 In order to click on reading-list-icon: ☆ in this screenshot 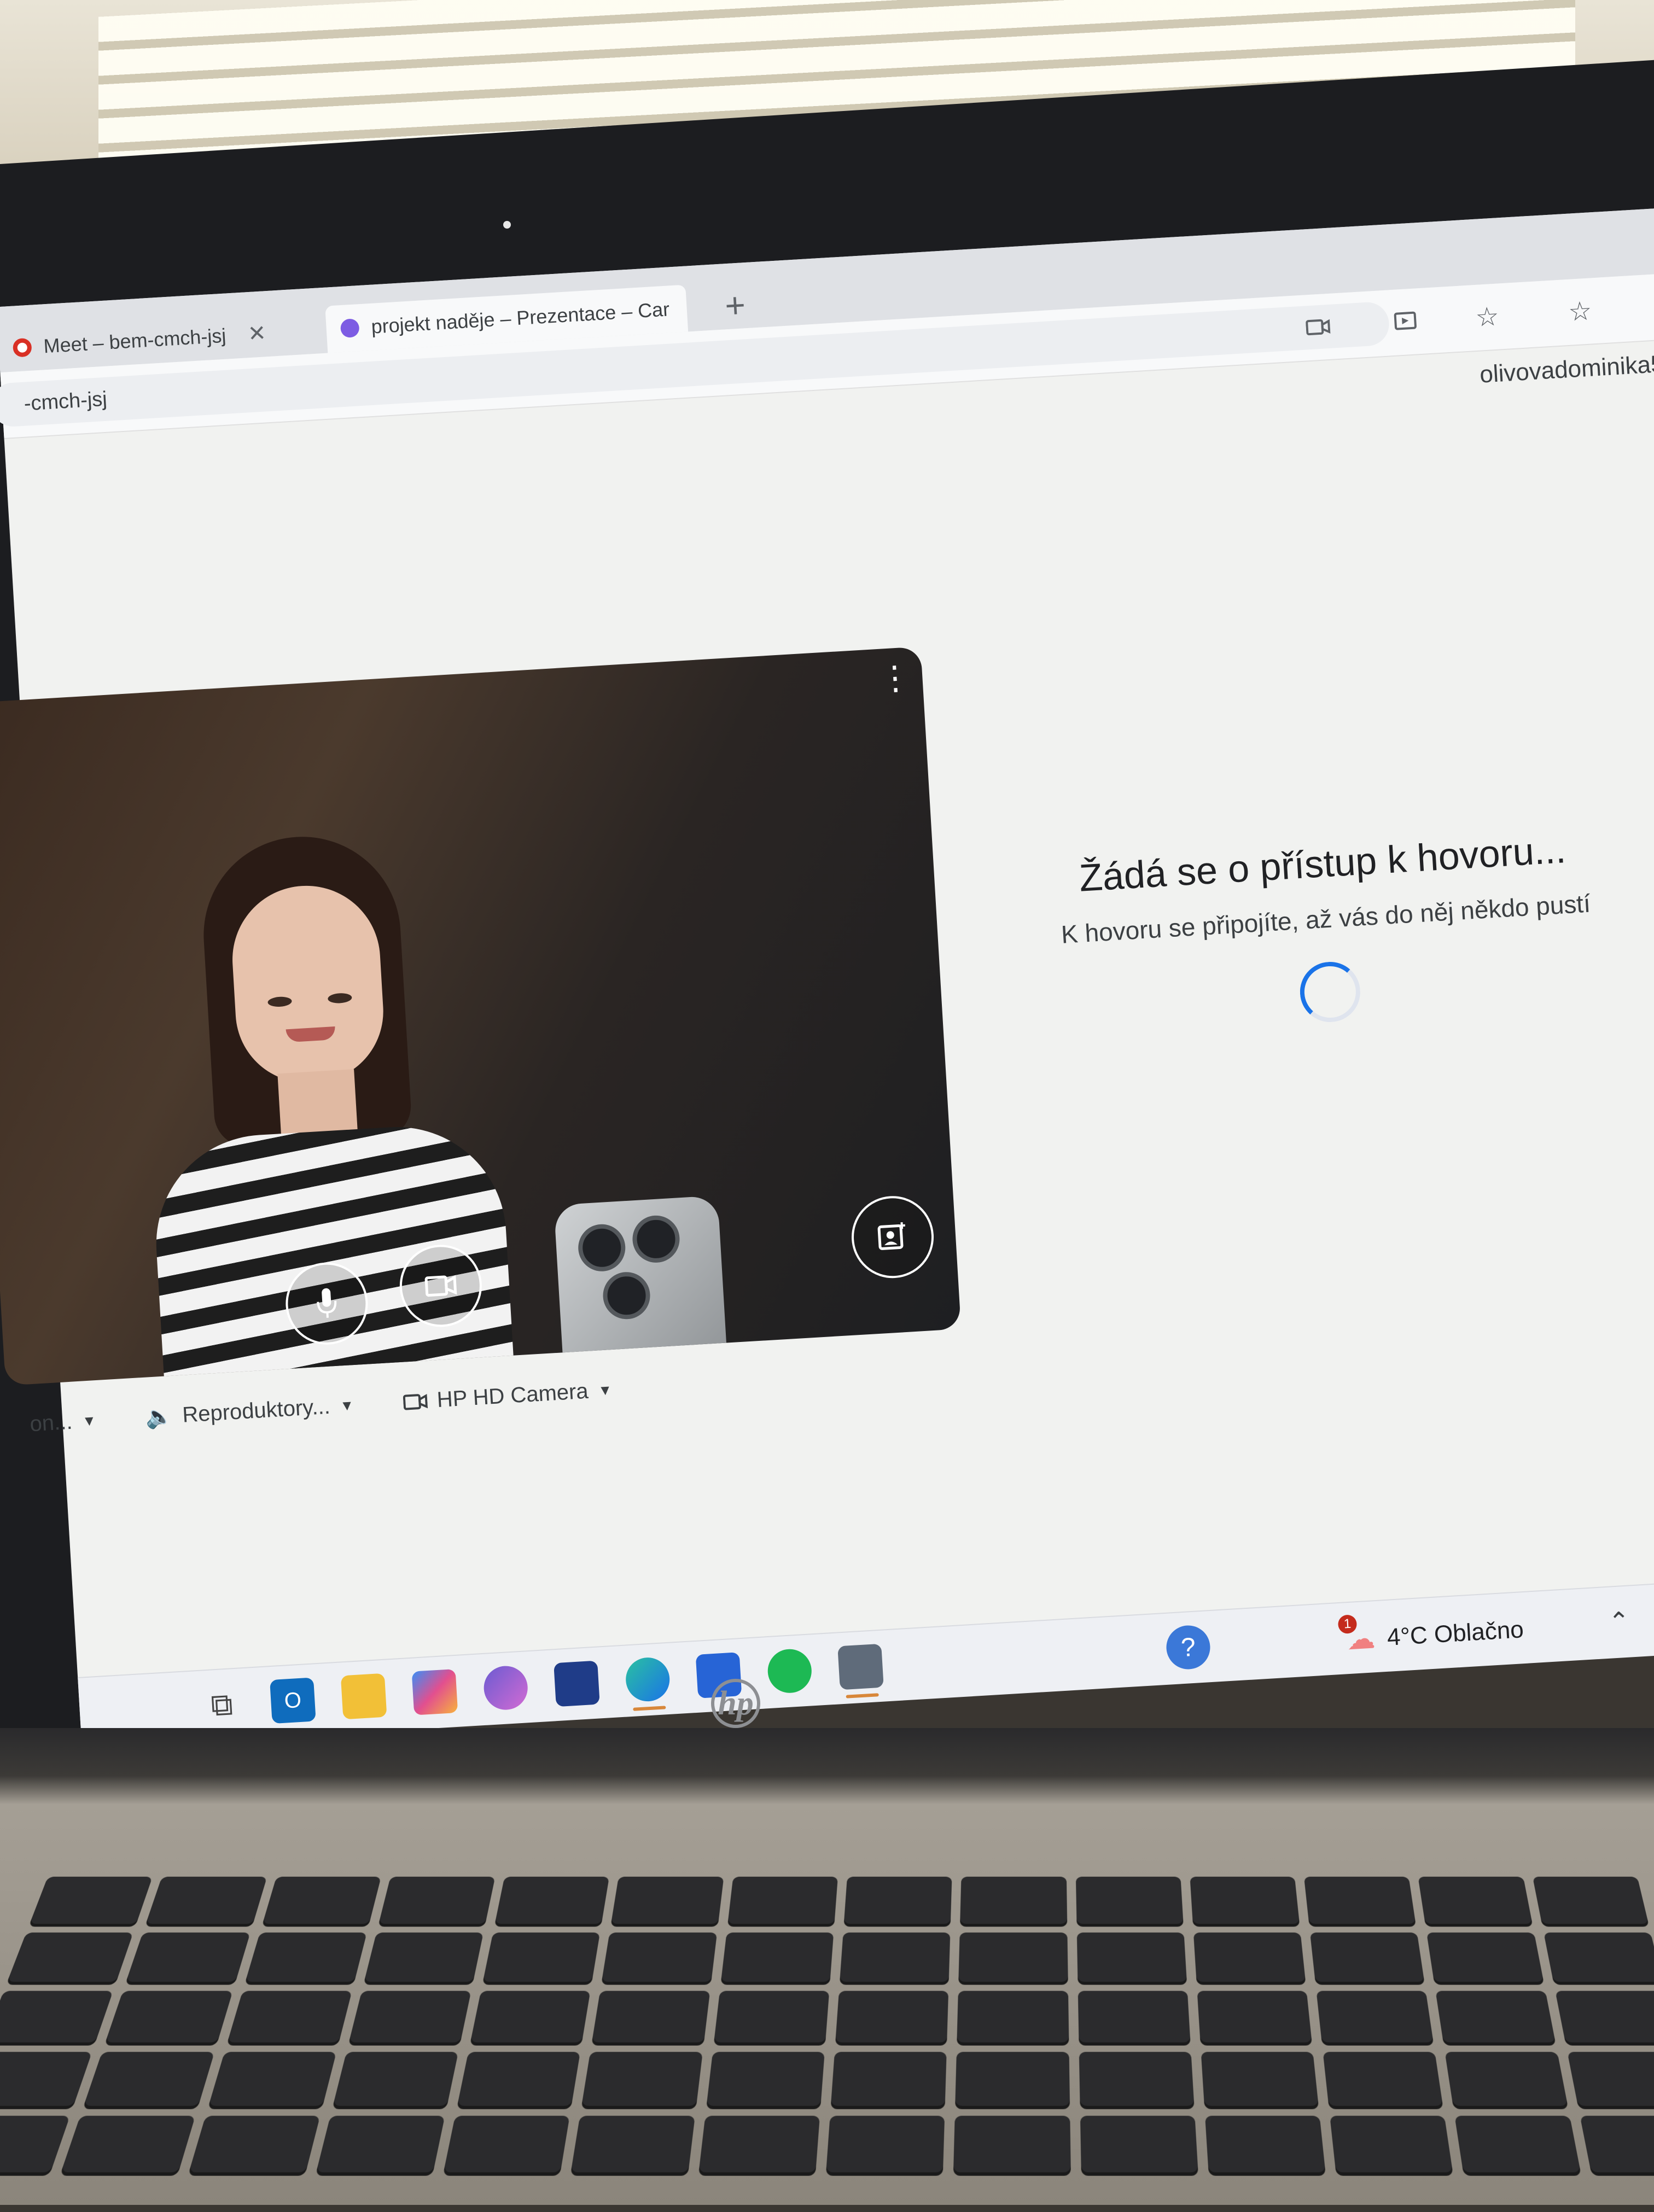, I will do `click(1580, 311)`.